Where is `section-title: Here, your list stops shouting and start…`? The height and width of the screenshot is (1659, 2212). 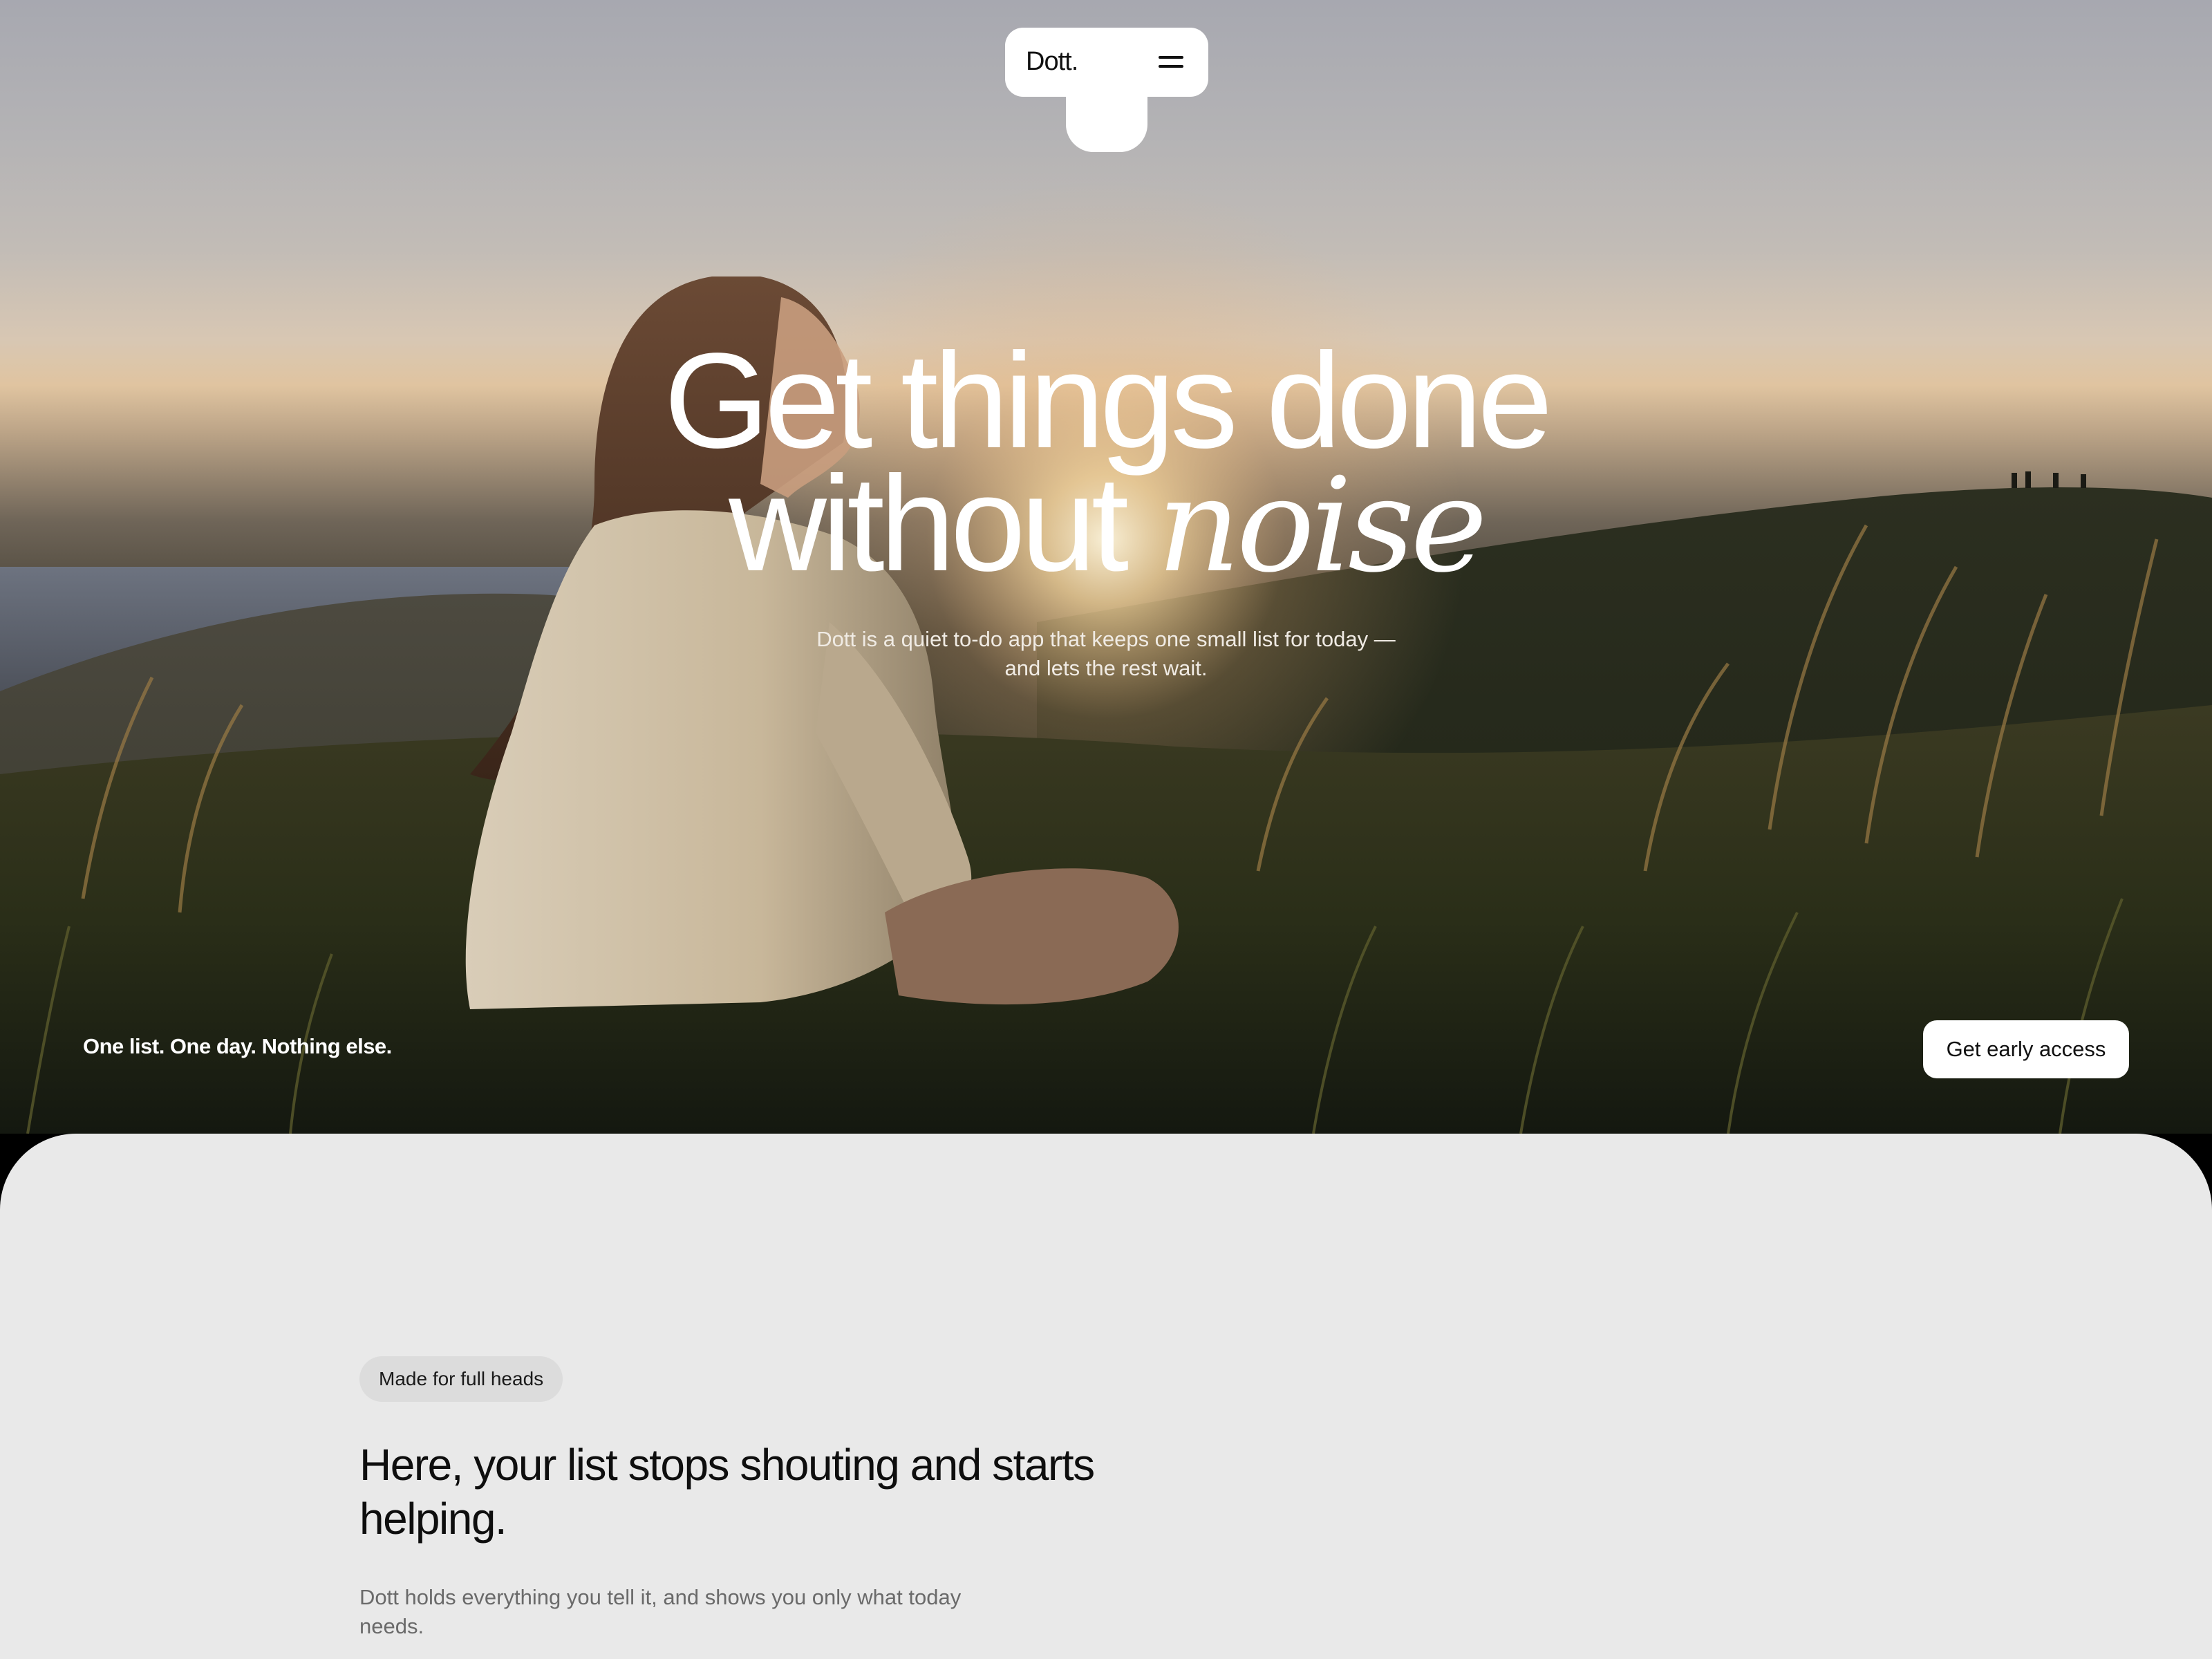
section-title: Here, your list stops shouting and start… is located at coordinates (727, 1492).